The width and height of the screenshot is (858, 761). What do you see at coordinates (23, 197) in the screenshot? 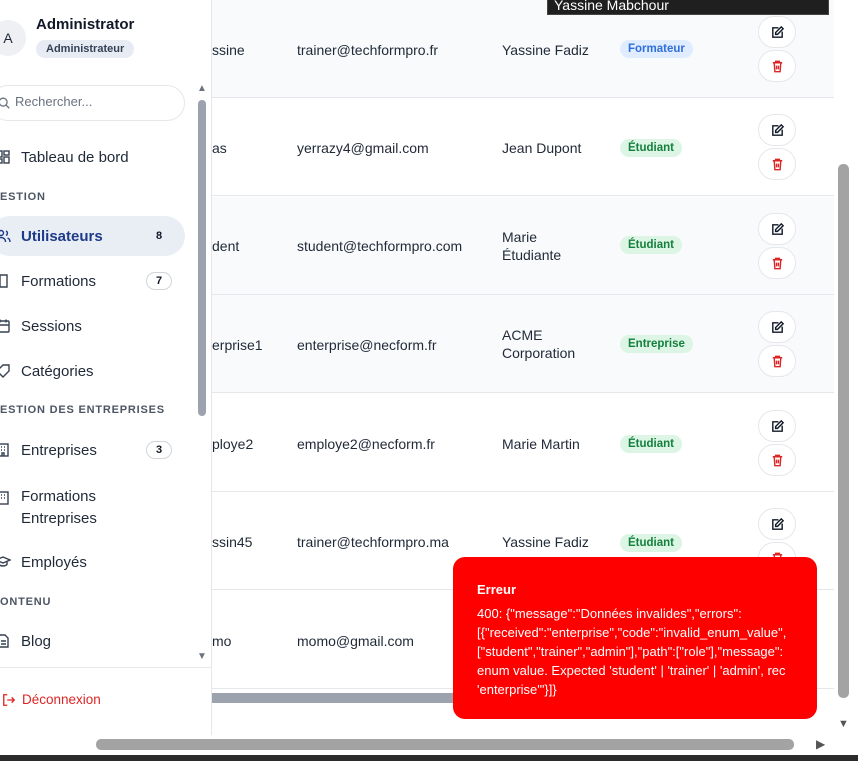
I see `section-heading-gestion: ESTION` at bounding box center [23, 197].